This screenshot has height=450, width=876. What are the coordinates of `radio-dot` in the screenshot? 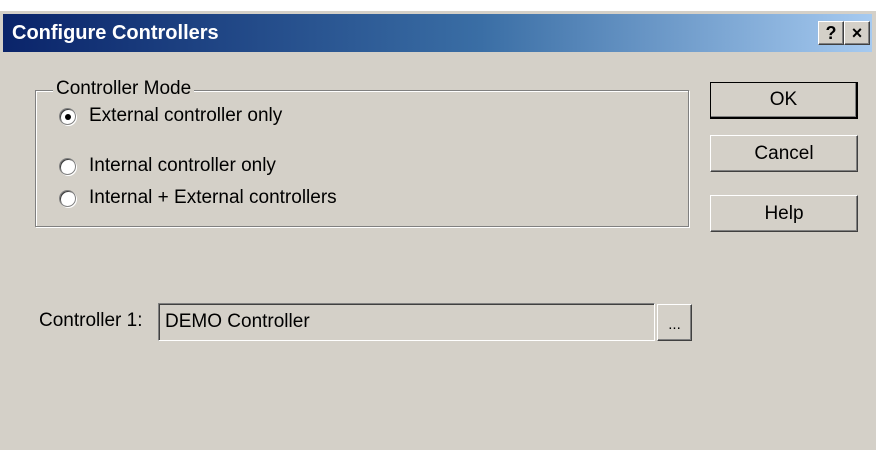 It's located at (68, 116).